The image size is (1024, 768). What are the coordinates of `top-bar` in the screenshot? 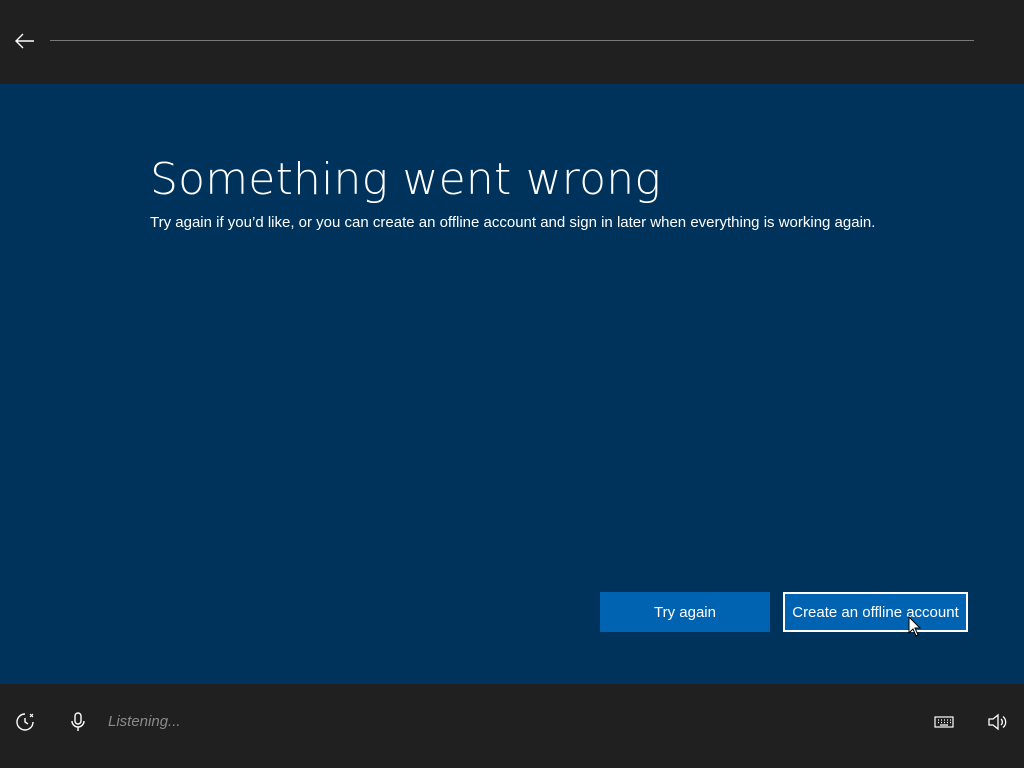 It's located at (512, 42).